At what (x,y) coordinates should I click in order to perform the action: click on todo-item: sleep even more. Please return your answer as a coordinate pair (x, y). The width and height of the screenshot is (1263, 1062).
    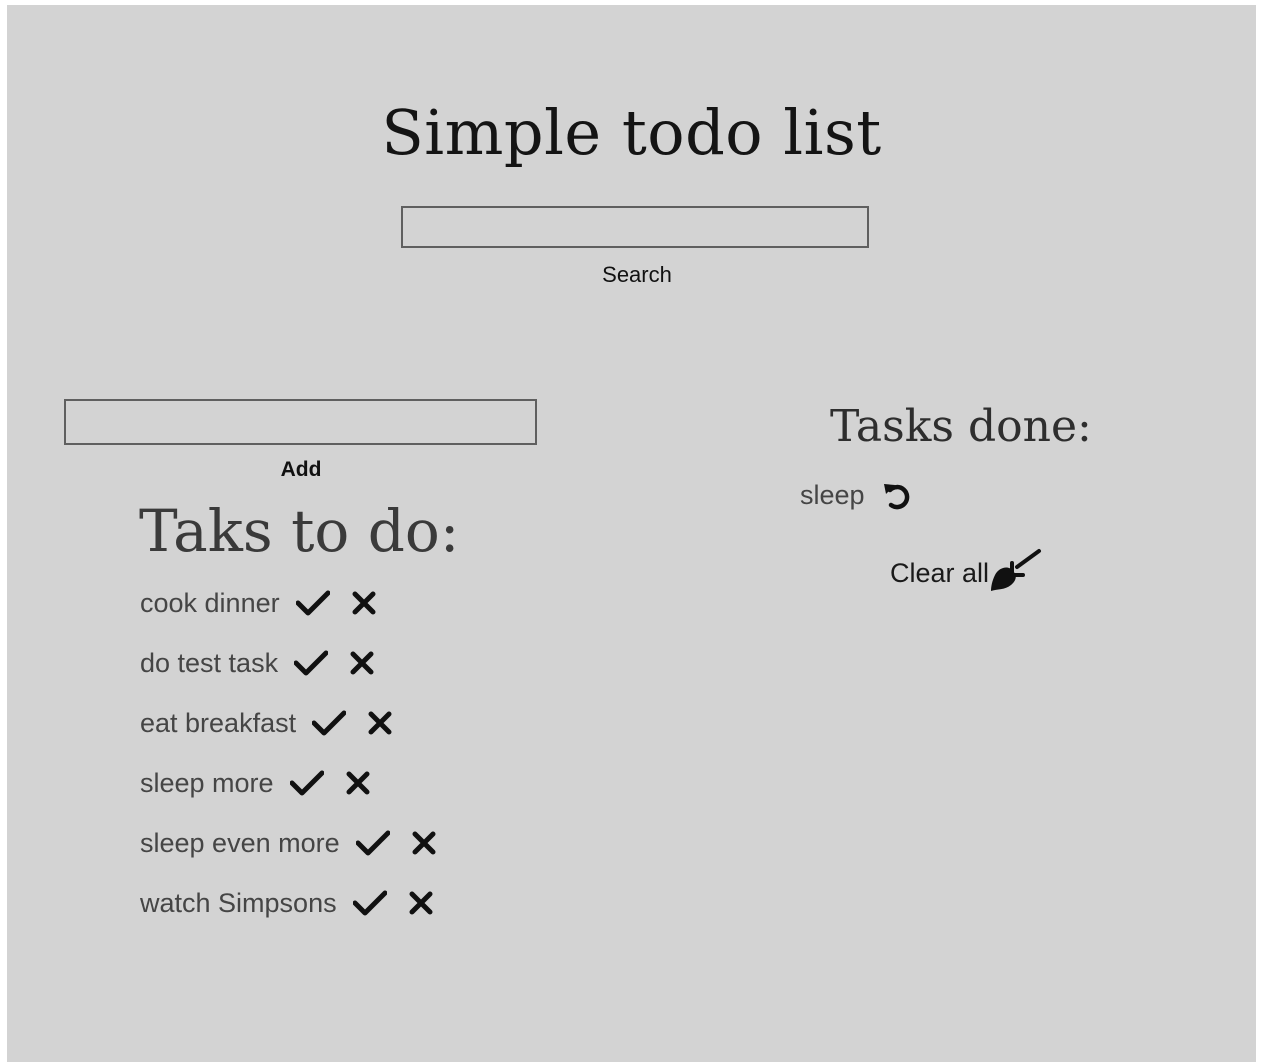
    Looking at the image, I should click on (288, 855).